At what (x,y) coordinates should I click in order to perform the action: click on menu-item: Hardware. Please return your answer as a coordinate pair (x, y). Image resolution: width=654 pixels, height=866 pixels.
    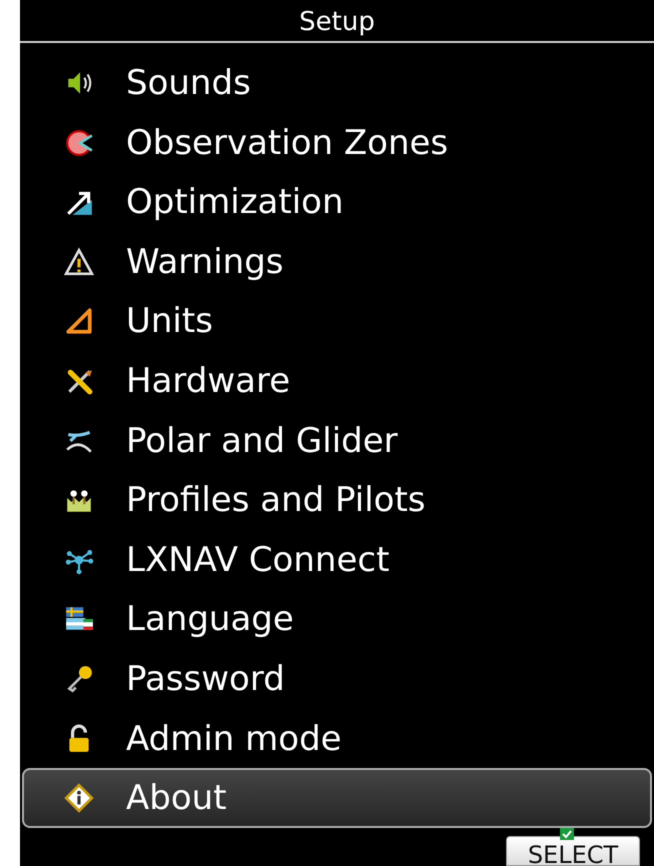
    Looking at the image, I should click on (337, 381).